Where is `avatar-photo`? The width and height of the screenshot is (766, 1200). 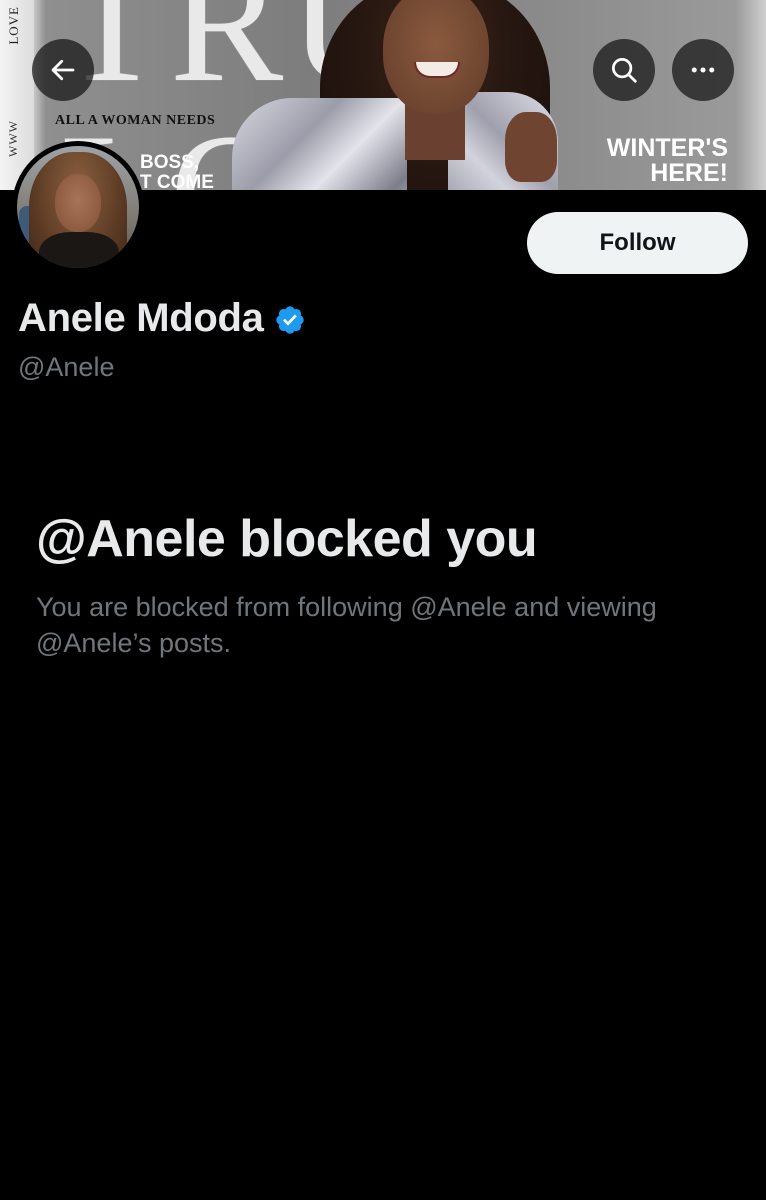 avatar-photo is located at coordinates (78, 207).